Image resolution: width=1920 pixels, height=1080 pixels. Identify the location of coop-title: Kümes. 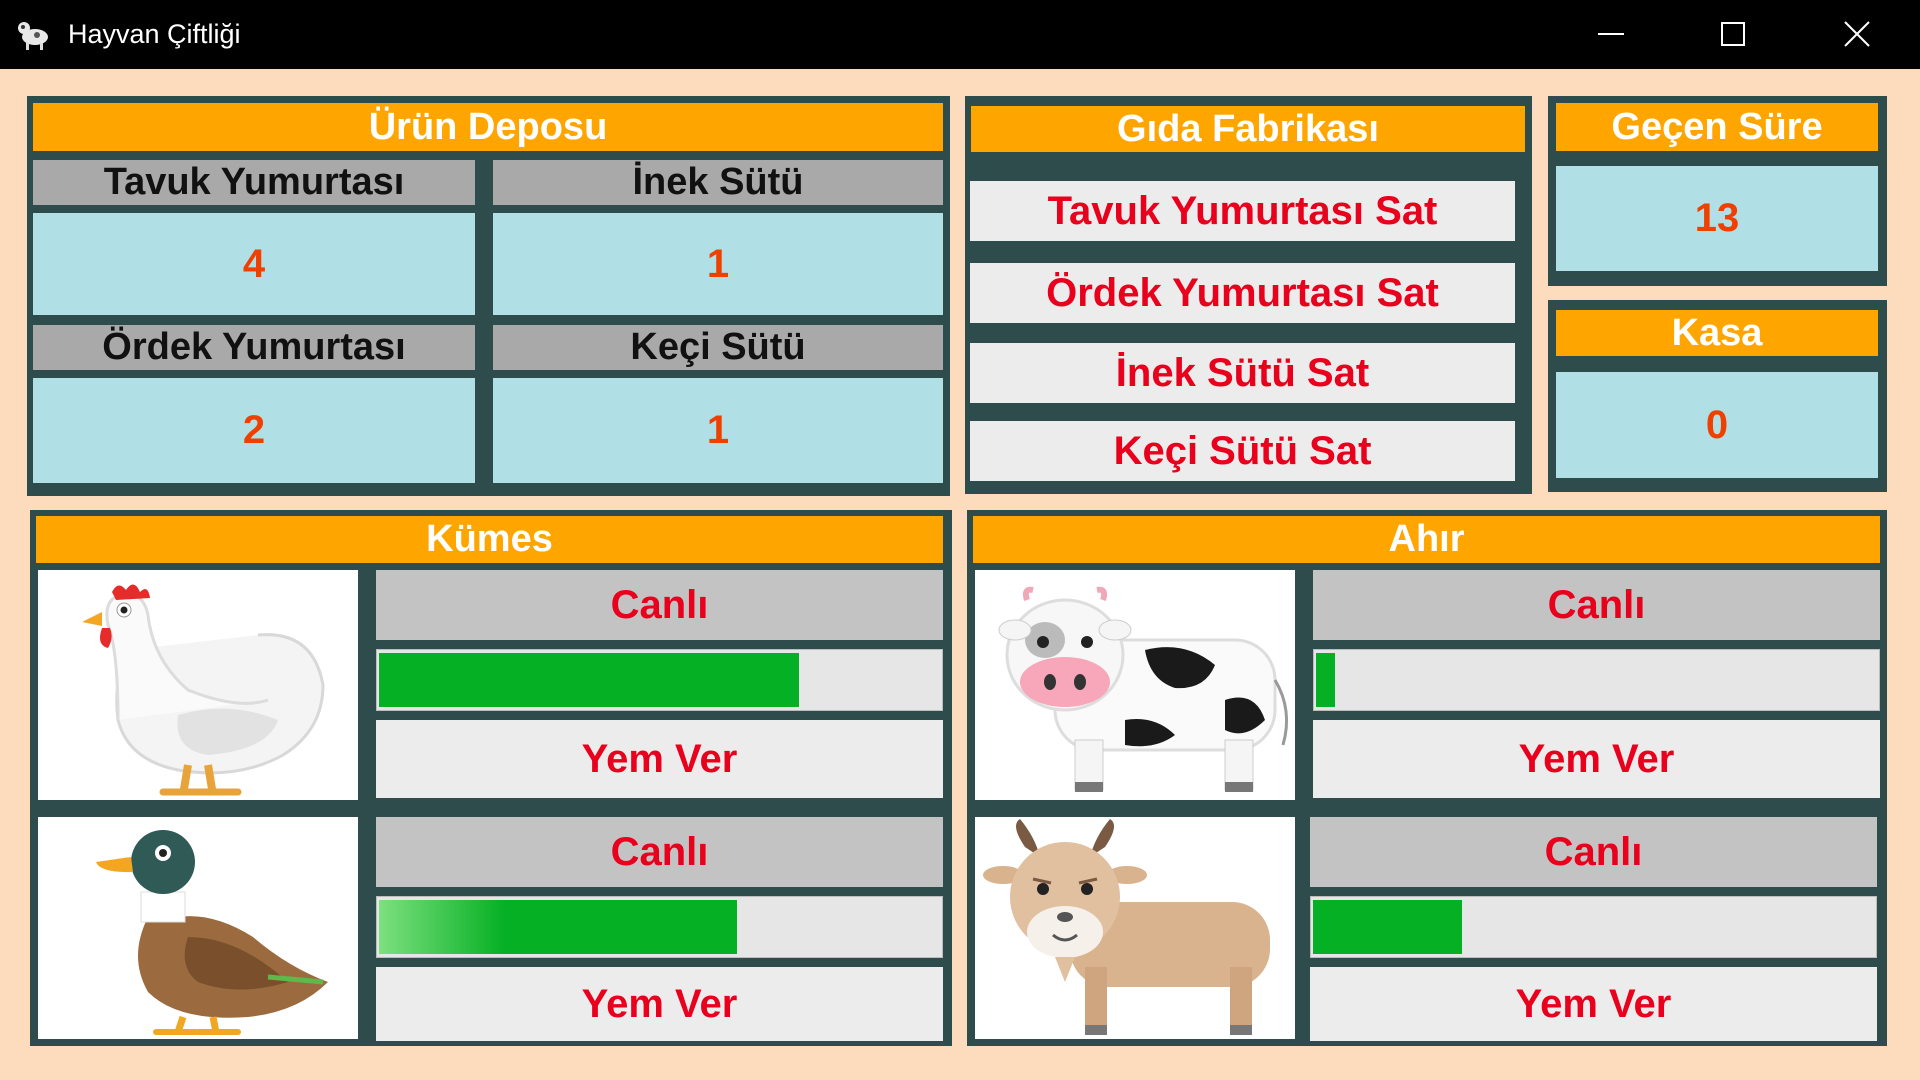
(489, 539).